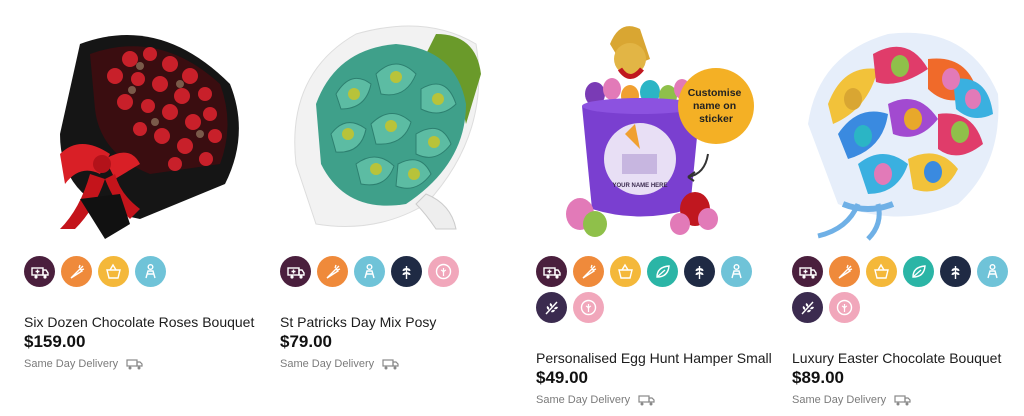 The height and width of the screenshot is (416, 1024). Describe the element at coordinates (818, 377) in the screenshot. I see `product-price: $89.00` at that location.